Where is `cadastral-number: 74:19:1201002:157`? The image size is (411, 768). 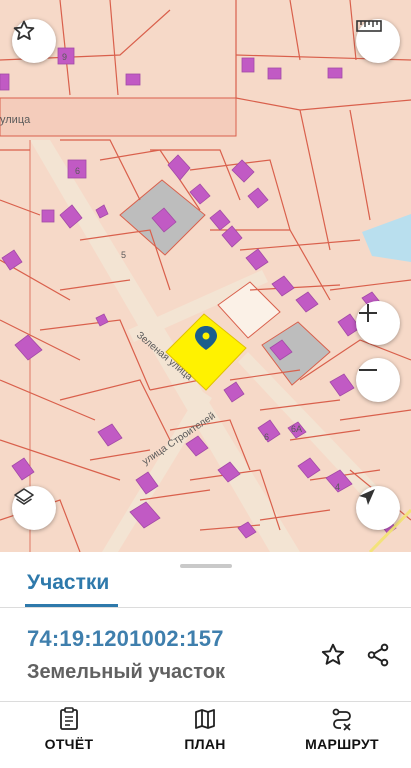
cadastral-number: 74:19:1201002:157 is located at coordinates (125, 639).